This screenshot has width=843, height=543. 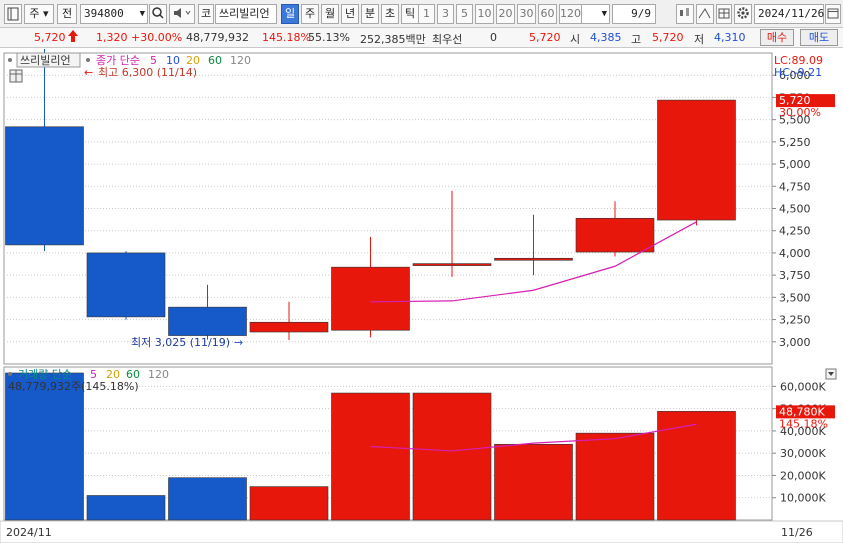 I want to click on price-tick-label: 3,750, so click(x=795, y=275).